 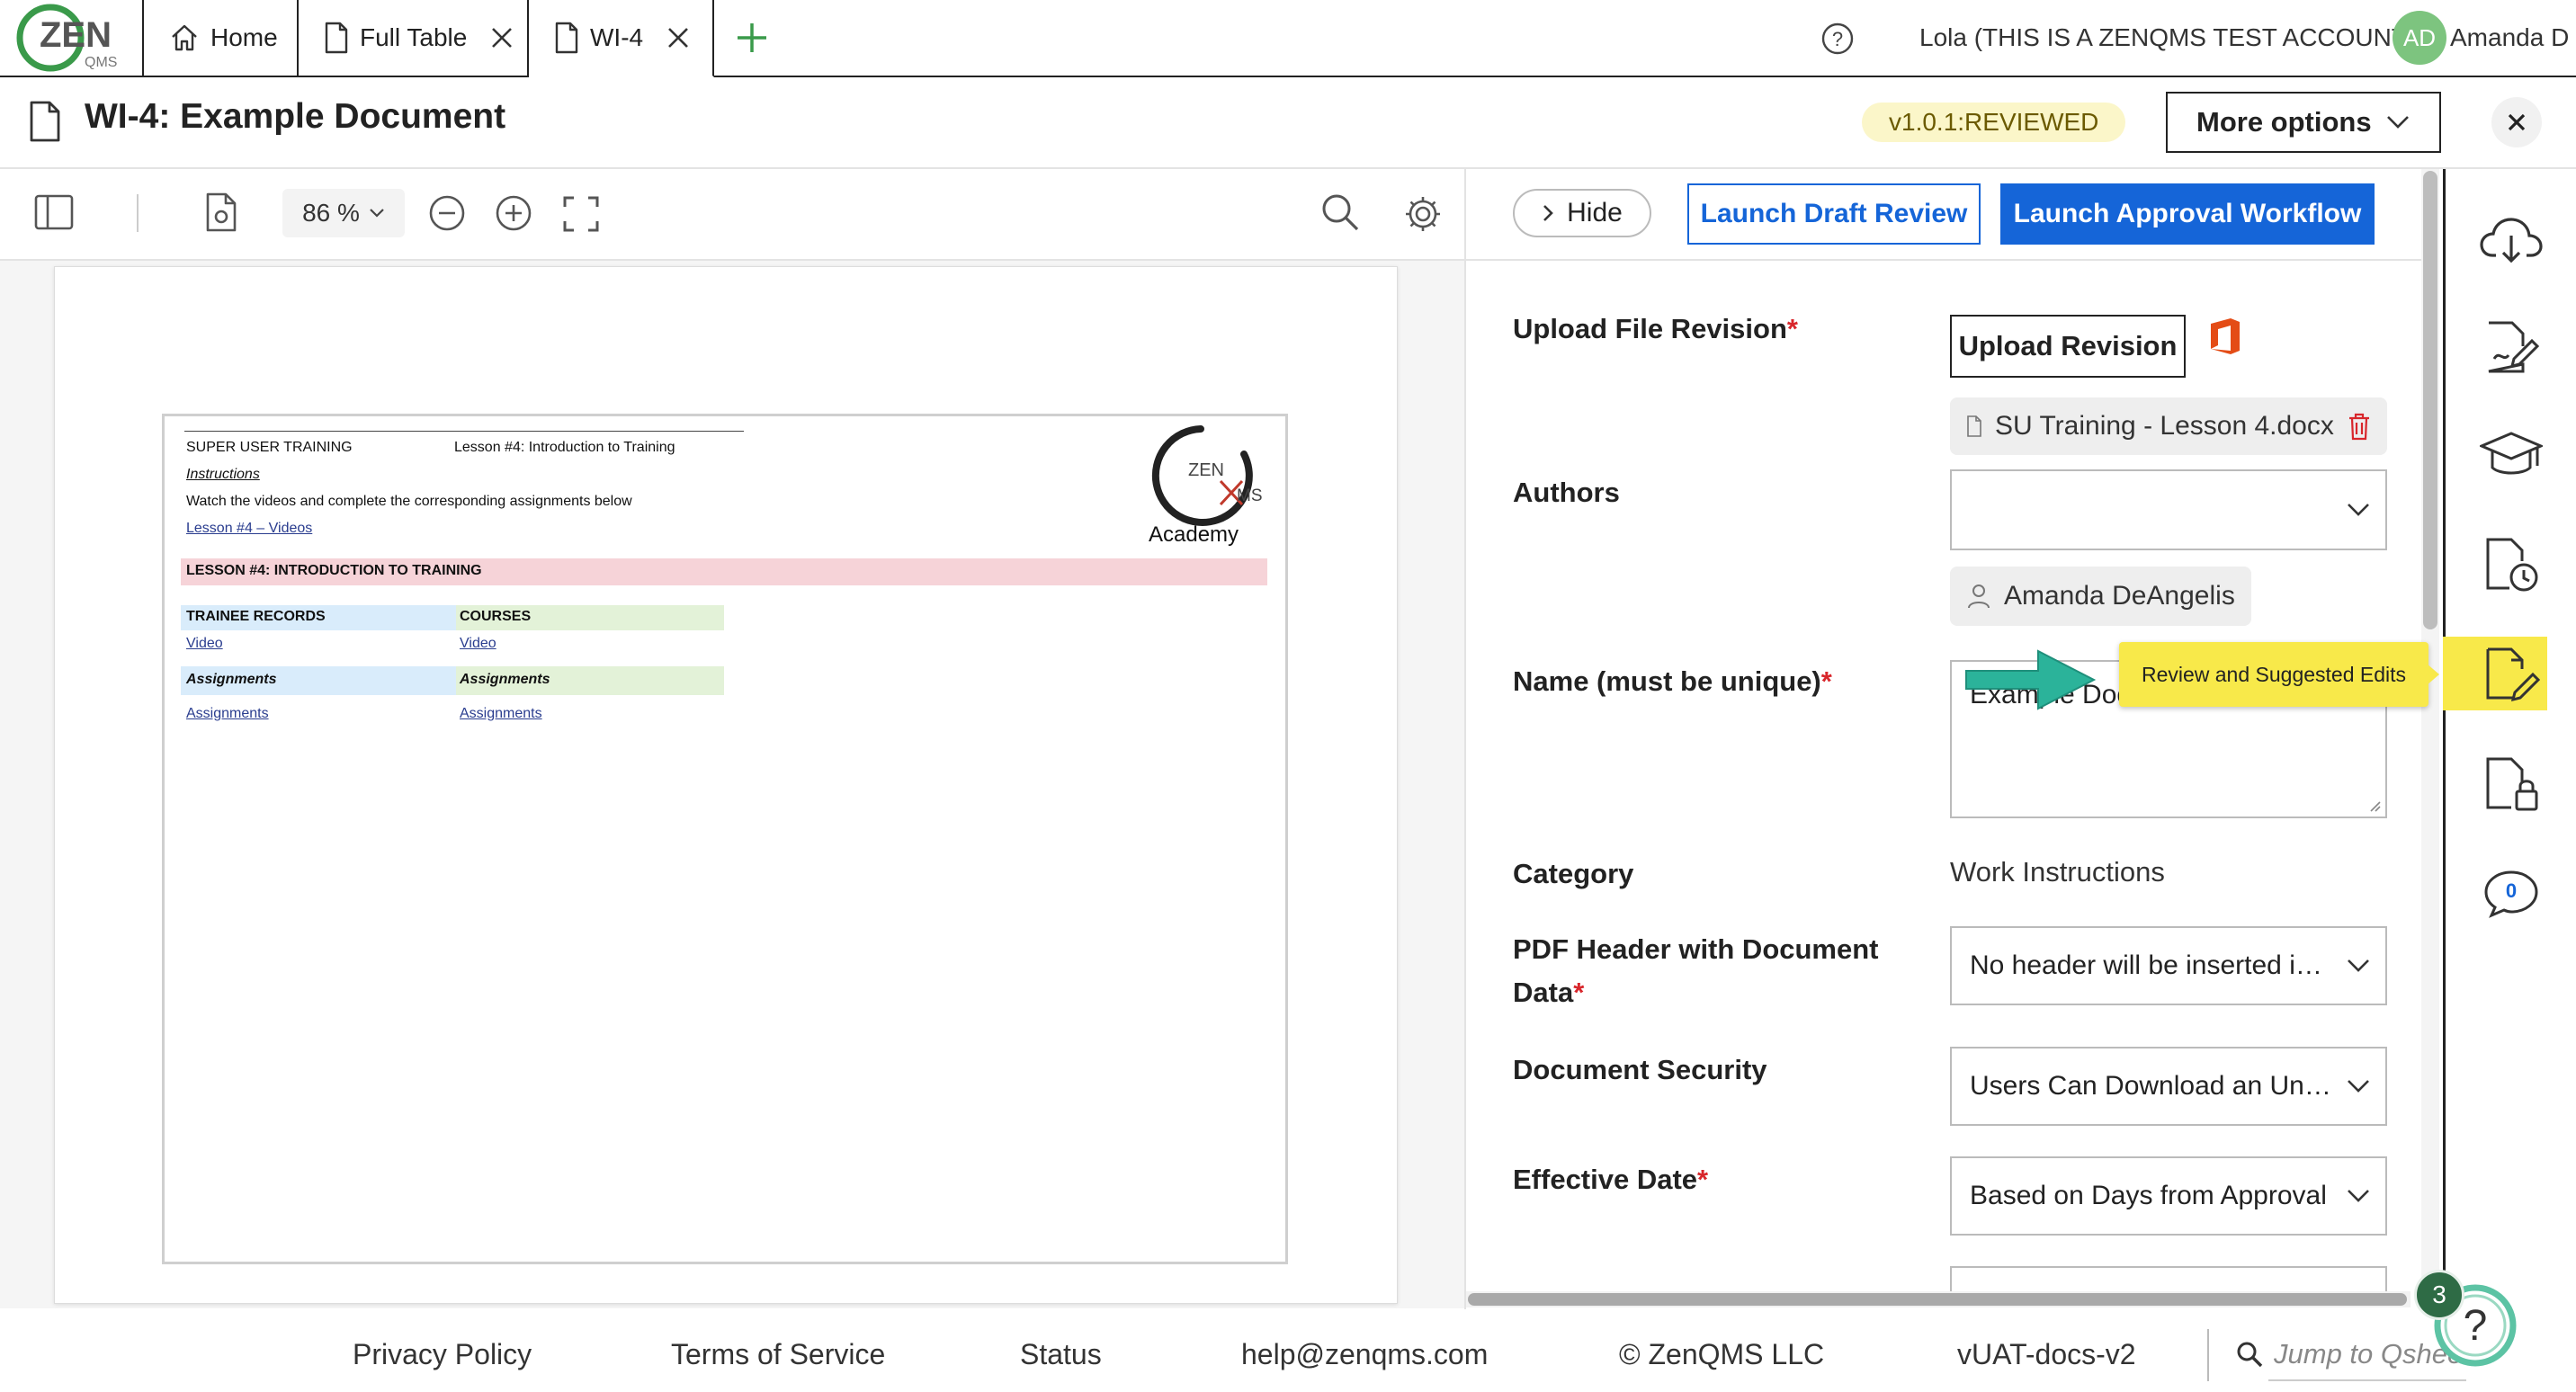 I want to click on zenqms-logo: ZEN QMS, so click(x=77, y=38).